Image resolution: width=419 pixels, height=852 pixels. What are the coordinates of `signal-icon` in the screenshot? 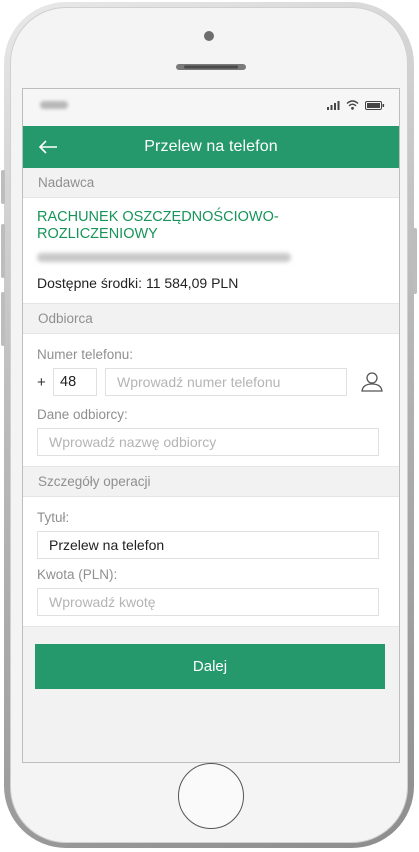 It's located at (333, 105).